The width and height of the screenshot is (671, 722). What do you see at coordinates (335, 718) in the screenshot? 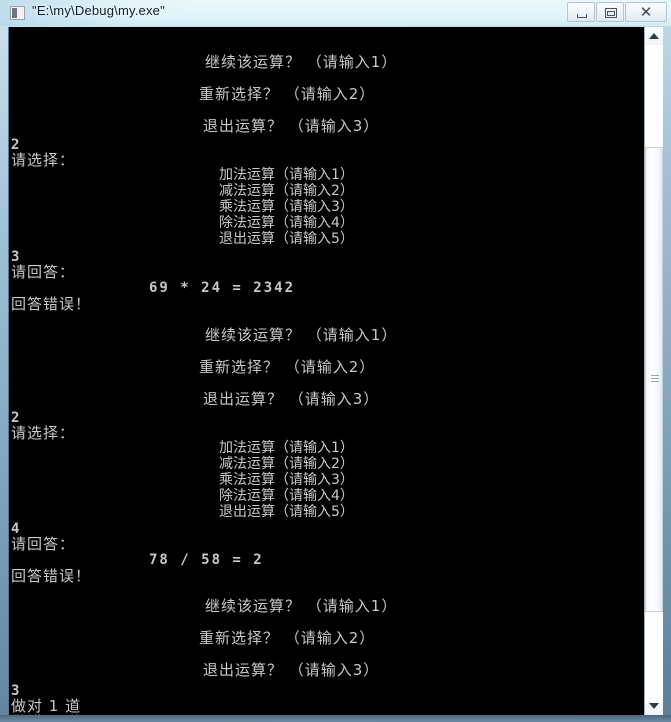
I see `window-bottom-edge` at bounding box center [335, 718].